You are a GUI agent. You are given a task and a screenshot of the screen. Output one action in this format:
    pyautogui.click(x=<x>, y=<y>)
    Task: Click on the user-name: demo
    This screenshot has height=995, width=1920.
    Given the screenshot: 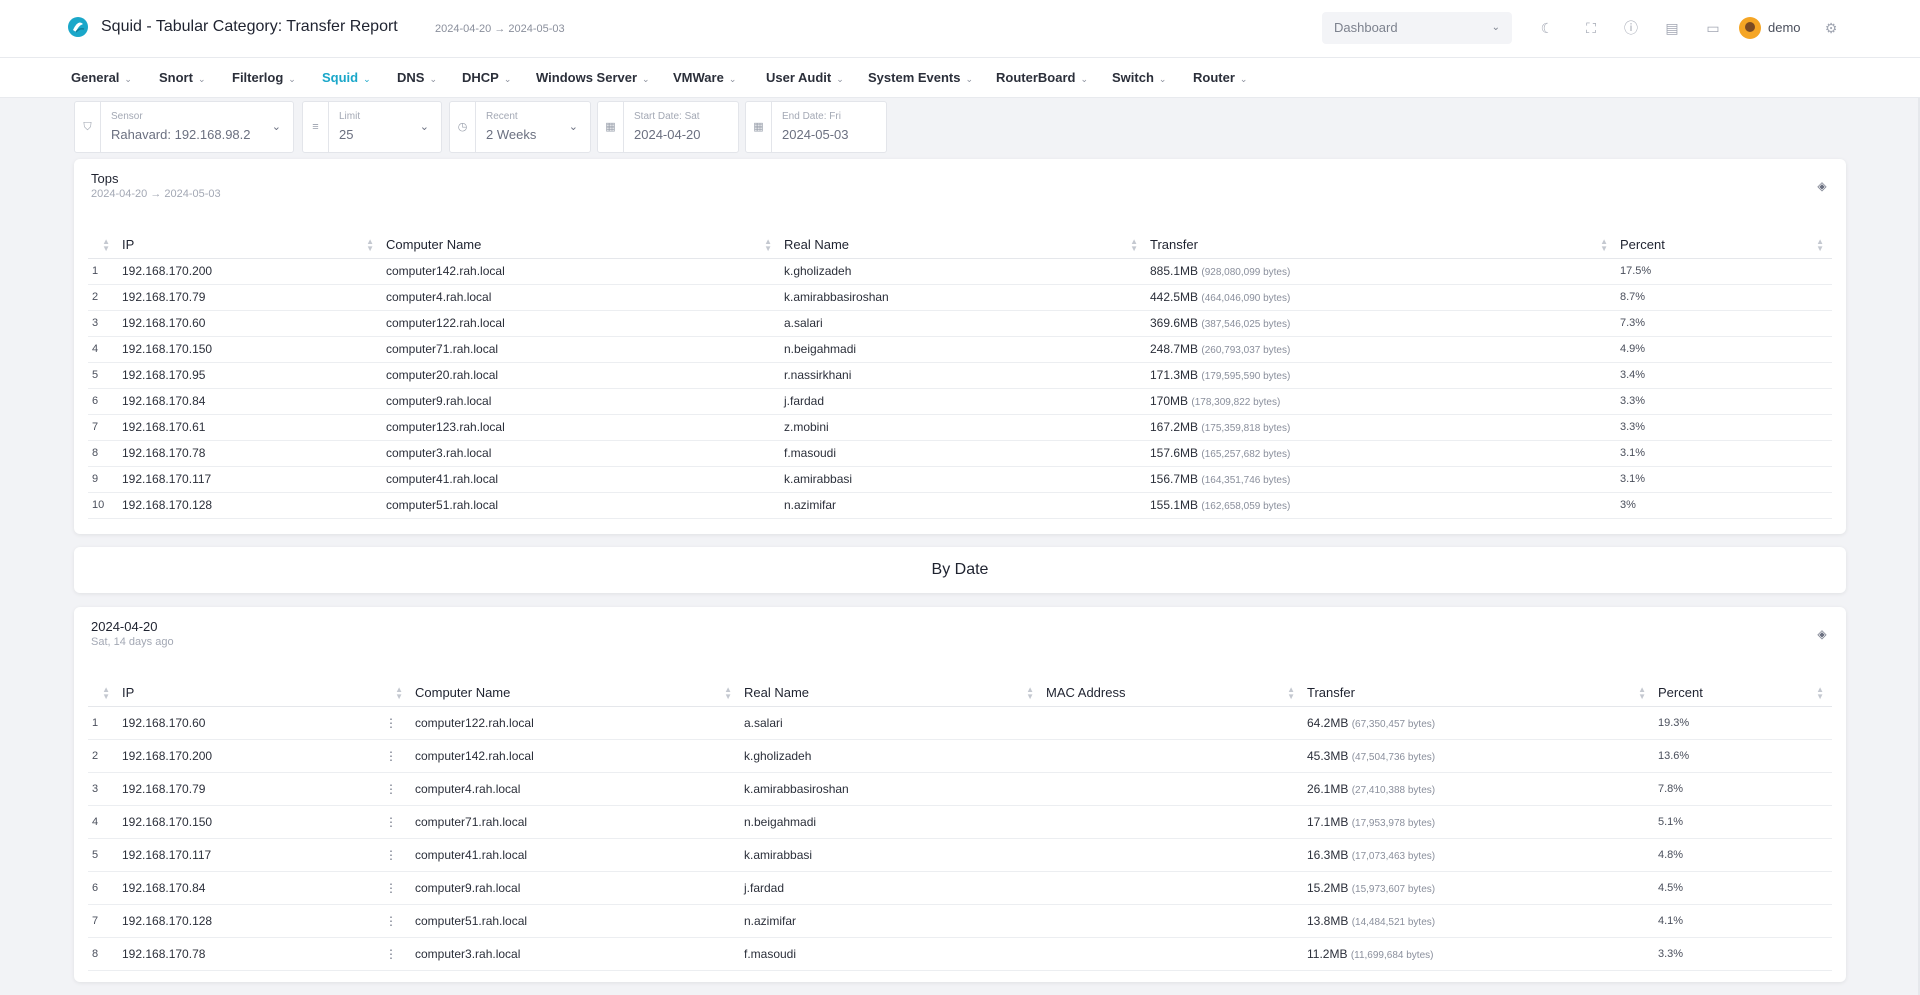 What is the action you would take?
    pyautogui.click(x=1784, y=27)
    